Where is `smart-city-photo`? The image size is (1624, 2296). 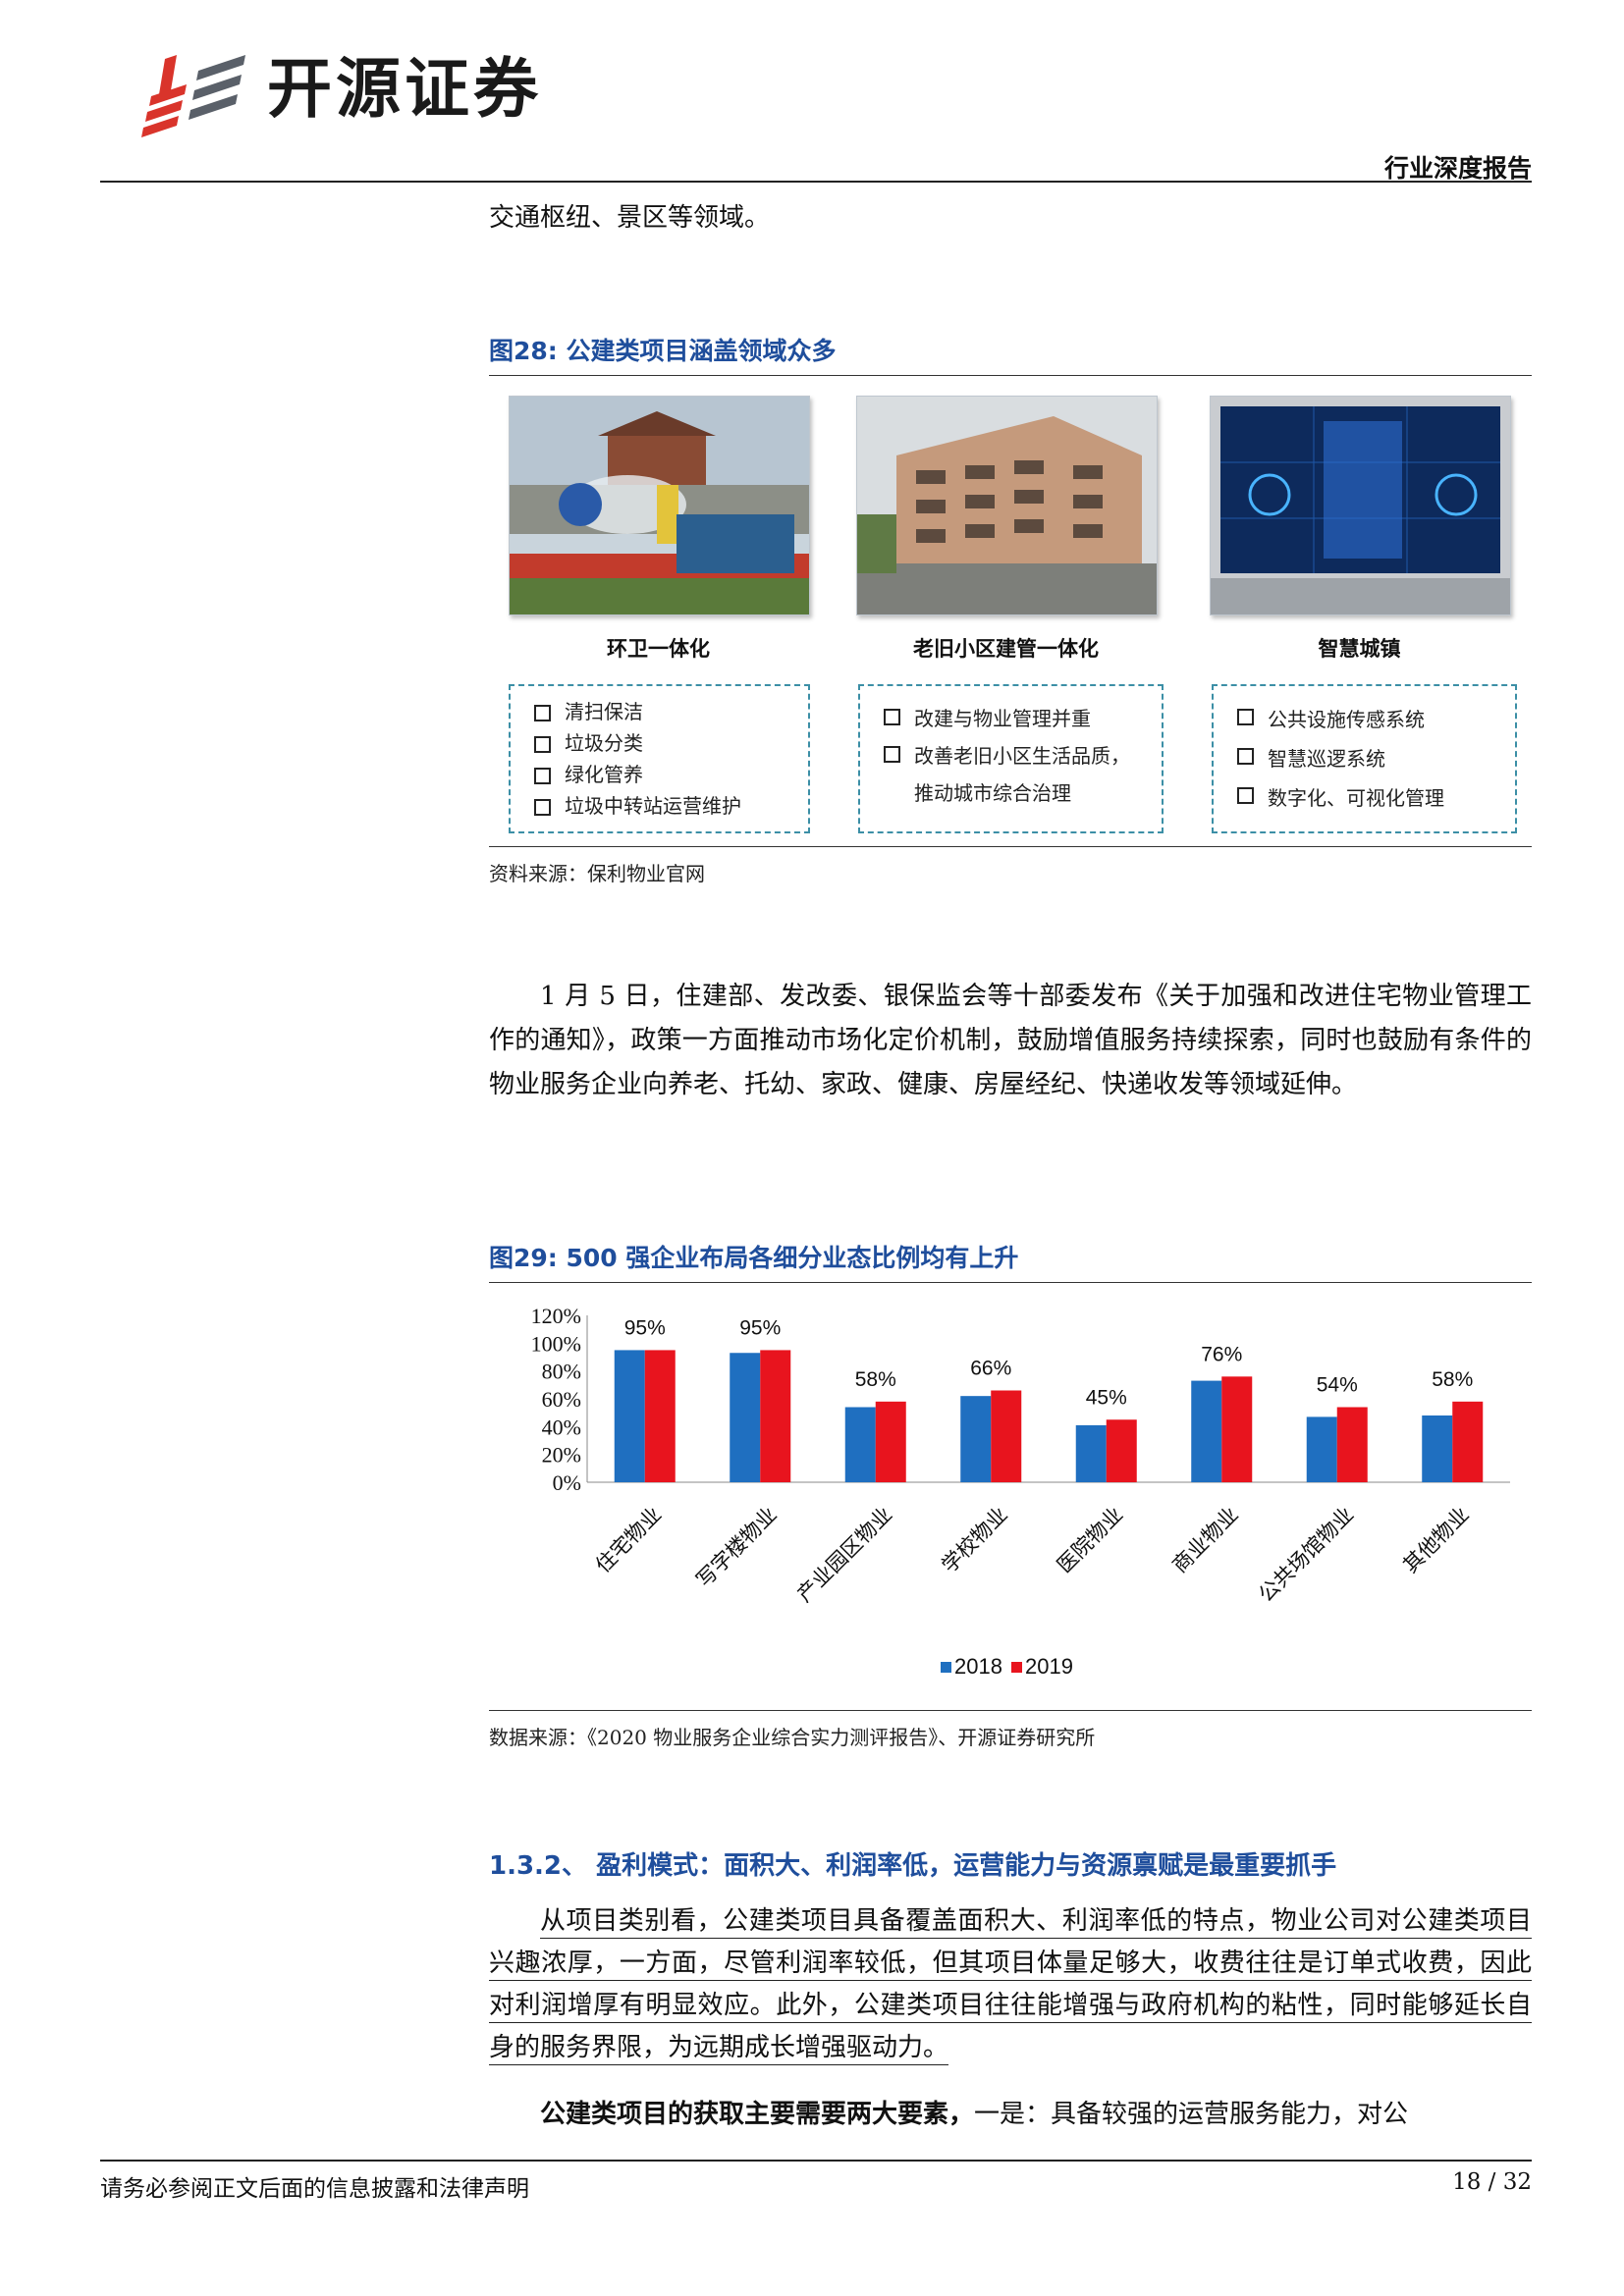 smart-city-photo is located at coordinates (1360, 505).